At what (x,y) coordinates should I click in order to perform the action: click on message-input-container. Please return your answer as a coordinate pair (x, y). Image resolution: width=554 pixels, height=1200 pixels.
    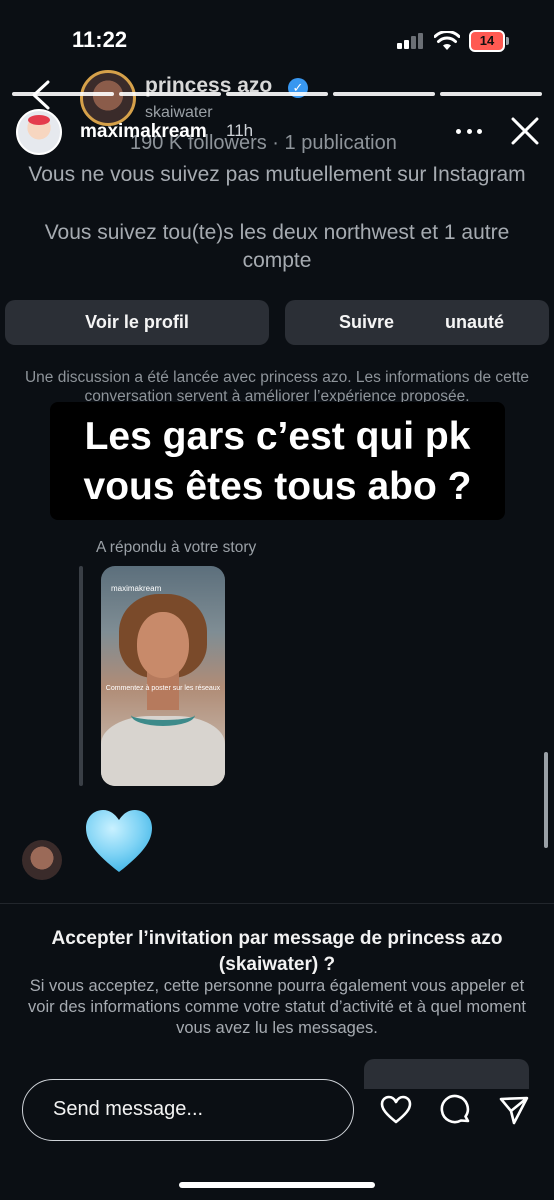
    Looking at the image, I should click on (188, 1110).